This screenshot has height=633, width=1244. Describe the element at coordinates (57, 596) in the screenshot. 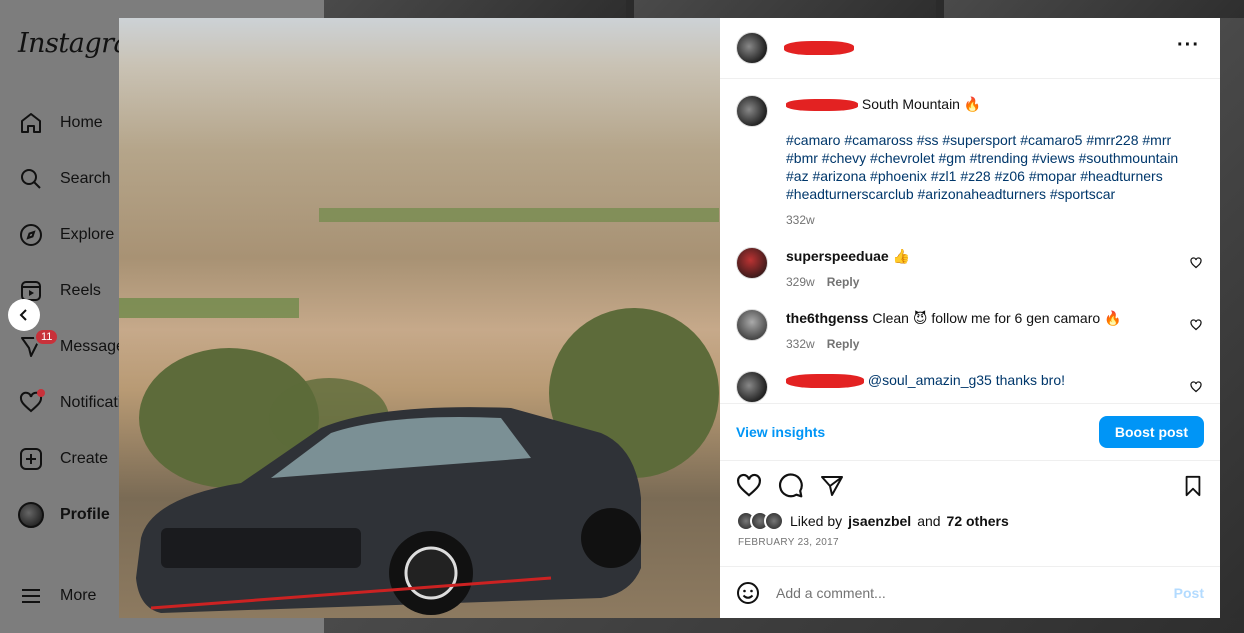

I see `sidebar-item-more: More` at that location.